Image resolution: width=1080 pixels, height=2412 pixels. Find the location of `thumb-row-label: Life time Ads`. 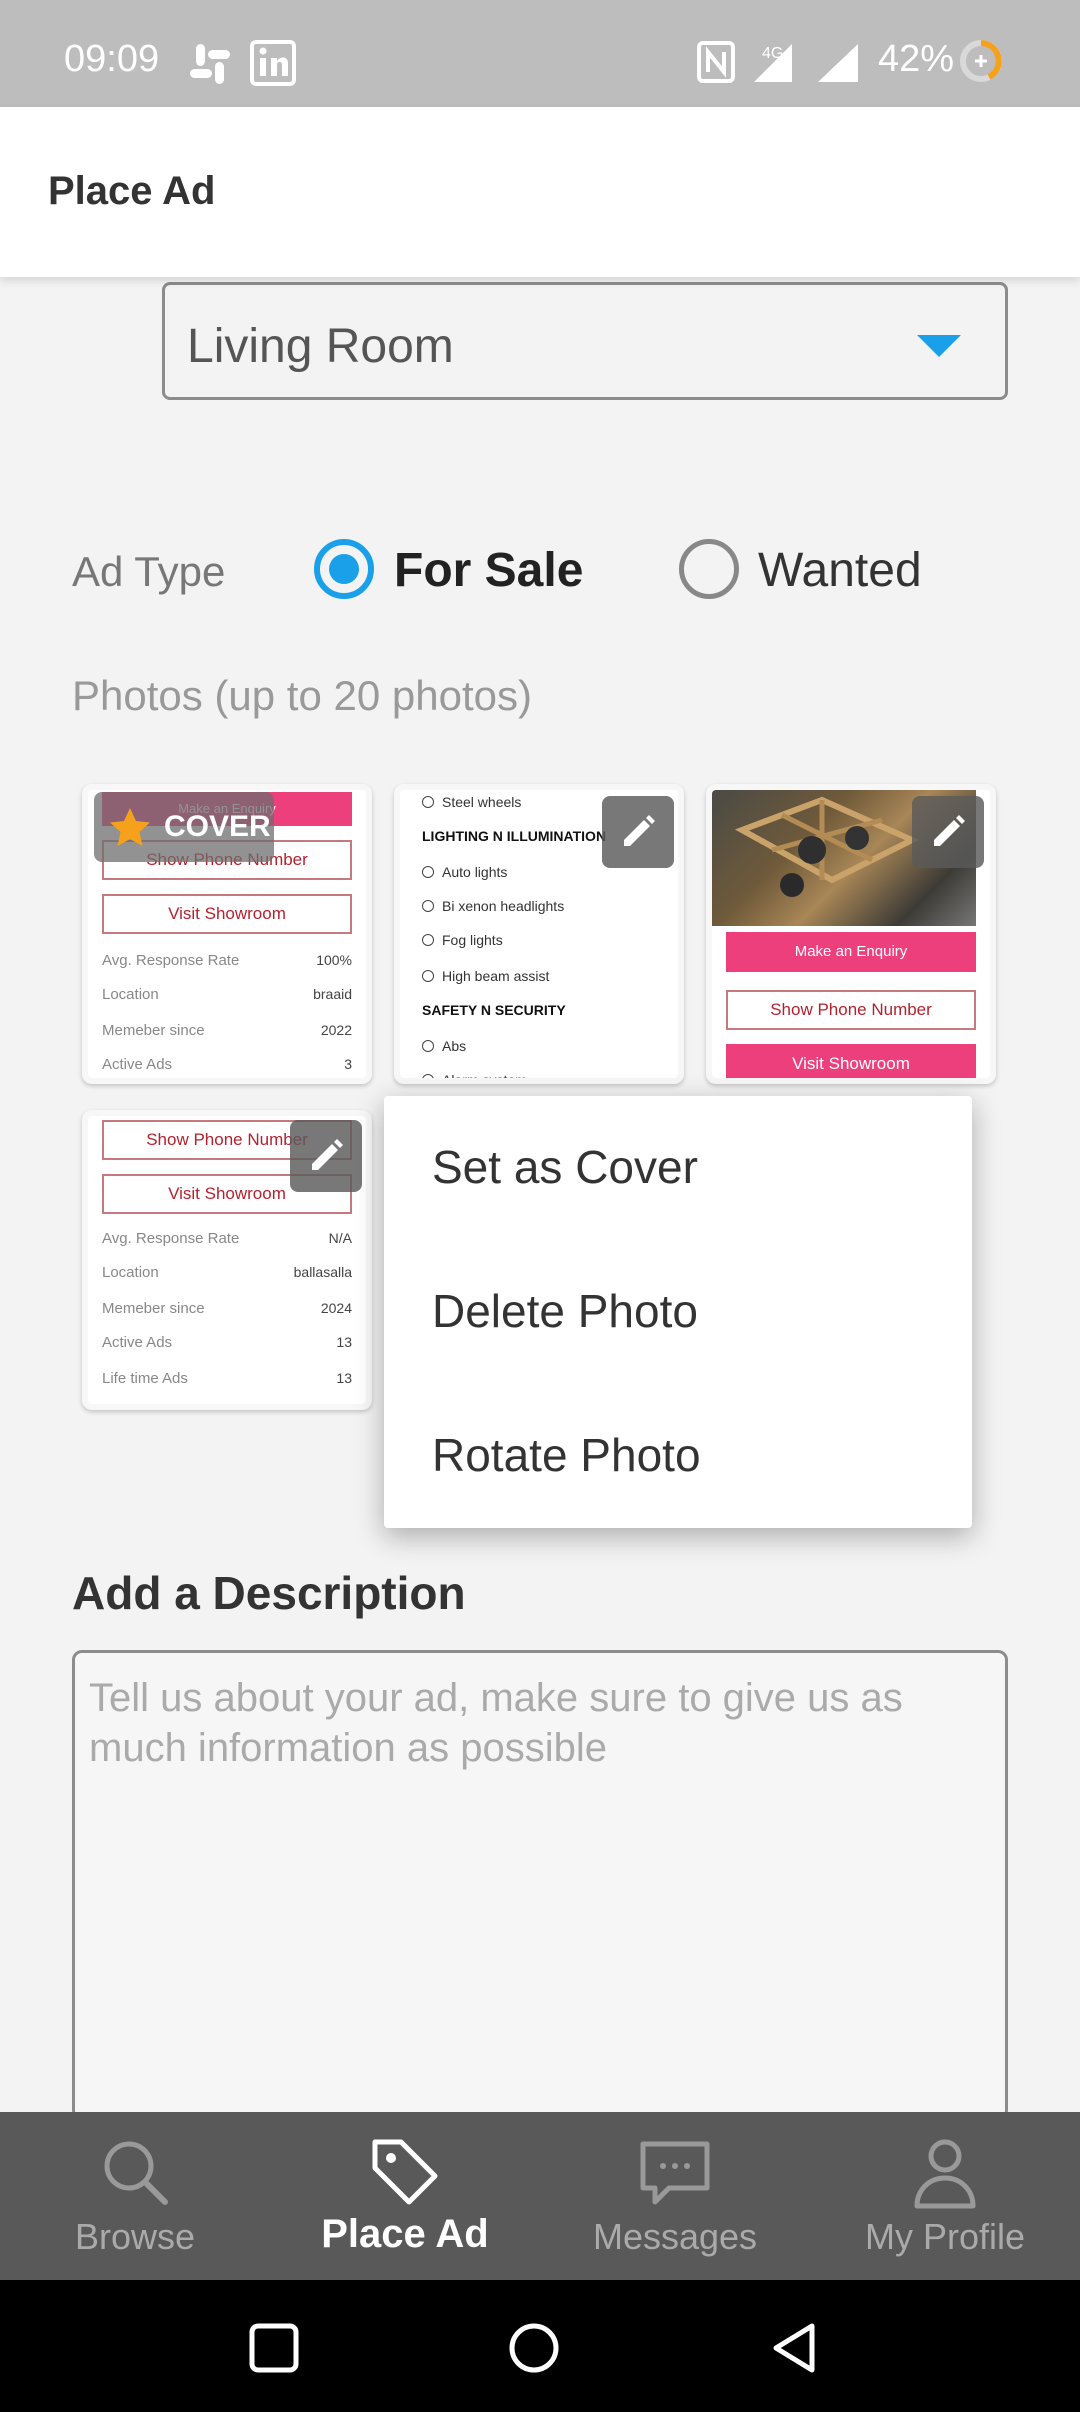

thumb-row-label: Life time Ads is located at coordinates (145, 1378).